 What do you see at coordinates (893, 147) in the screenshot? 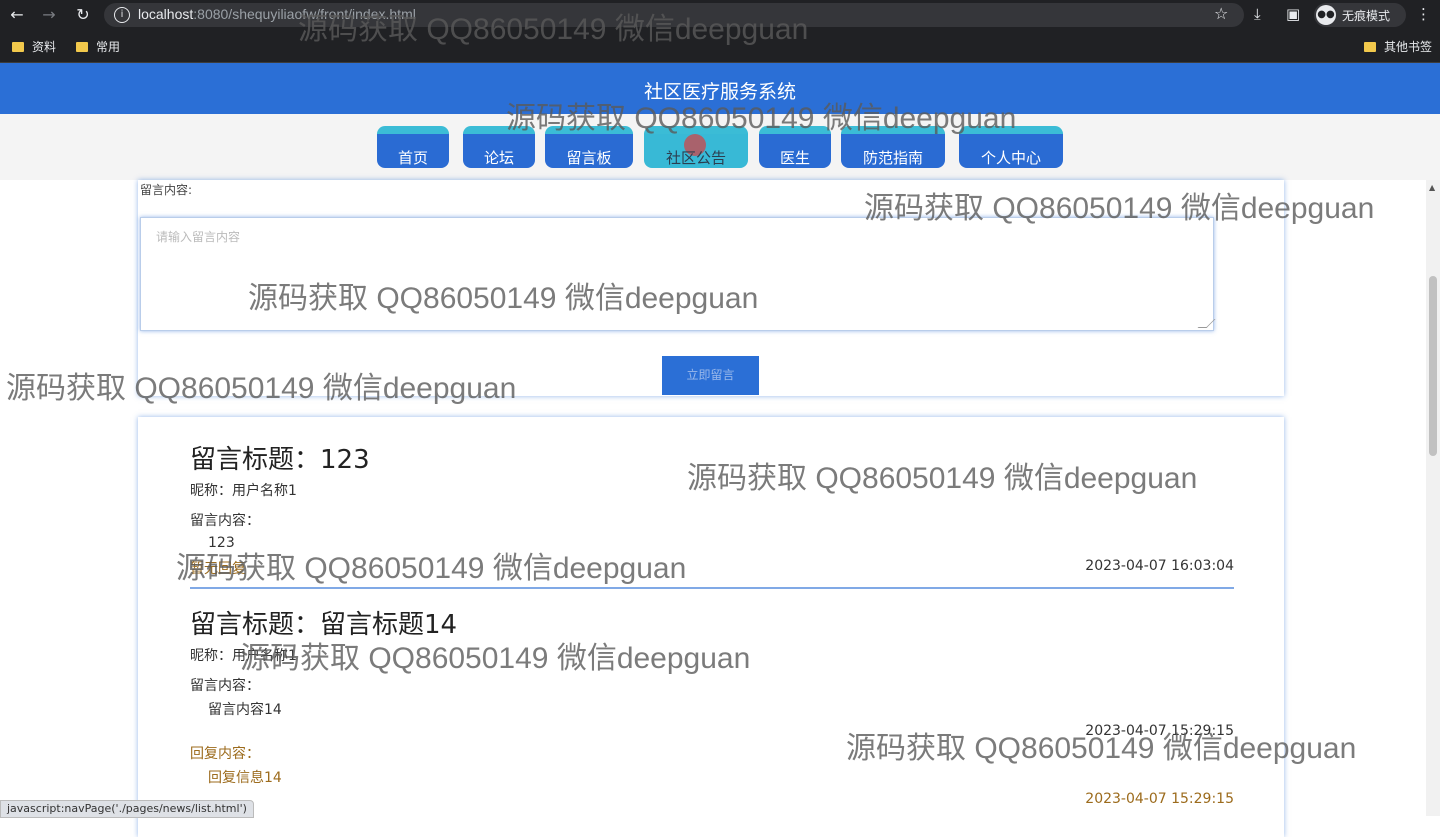
I see `menu-prevention-guide: 防范指南` at bounding box center [893, 147].